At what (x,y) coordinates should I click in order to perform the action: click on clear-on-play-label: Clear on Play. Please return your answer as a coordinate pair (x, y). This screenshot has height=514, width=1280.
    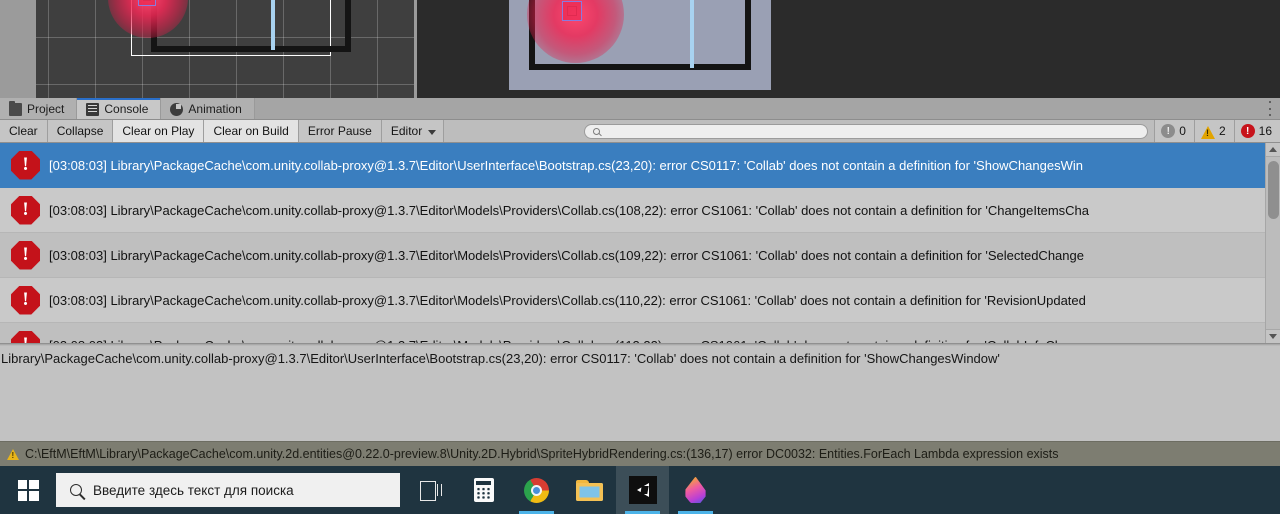
    Looking at the image, I should click on (158, 131).